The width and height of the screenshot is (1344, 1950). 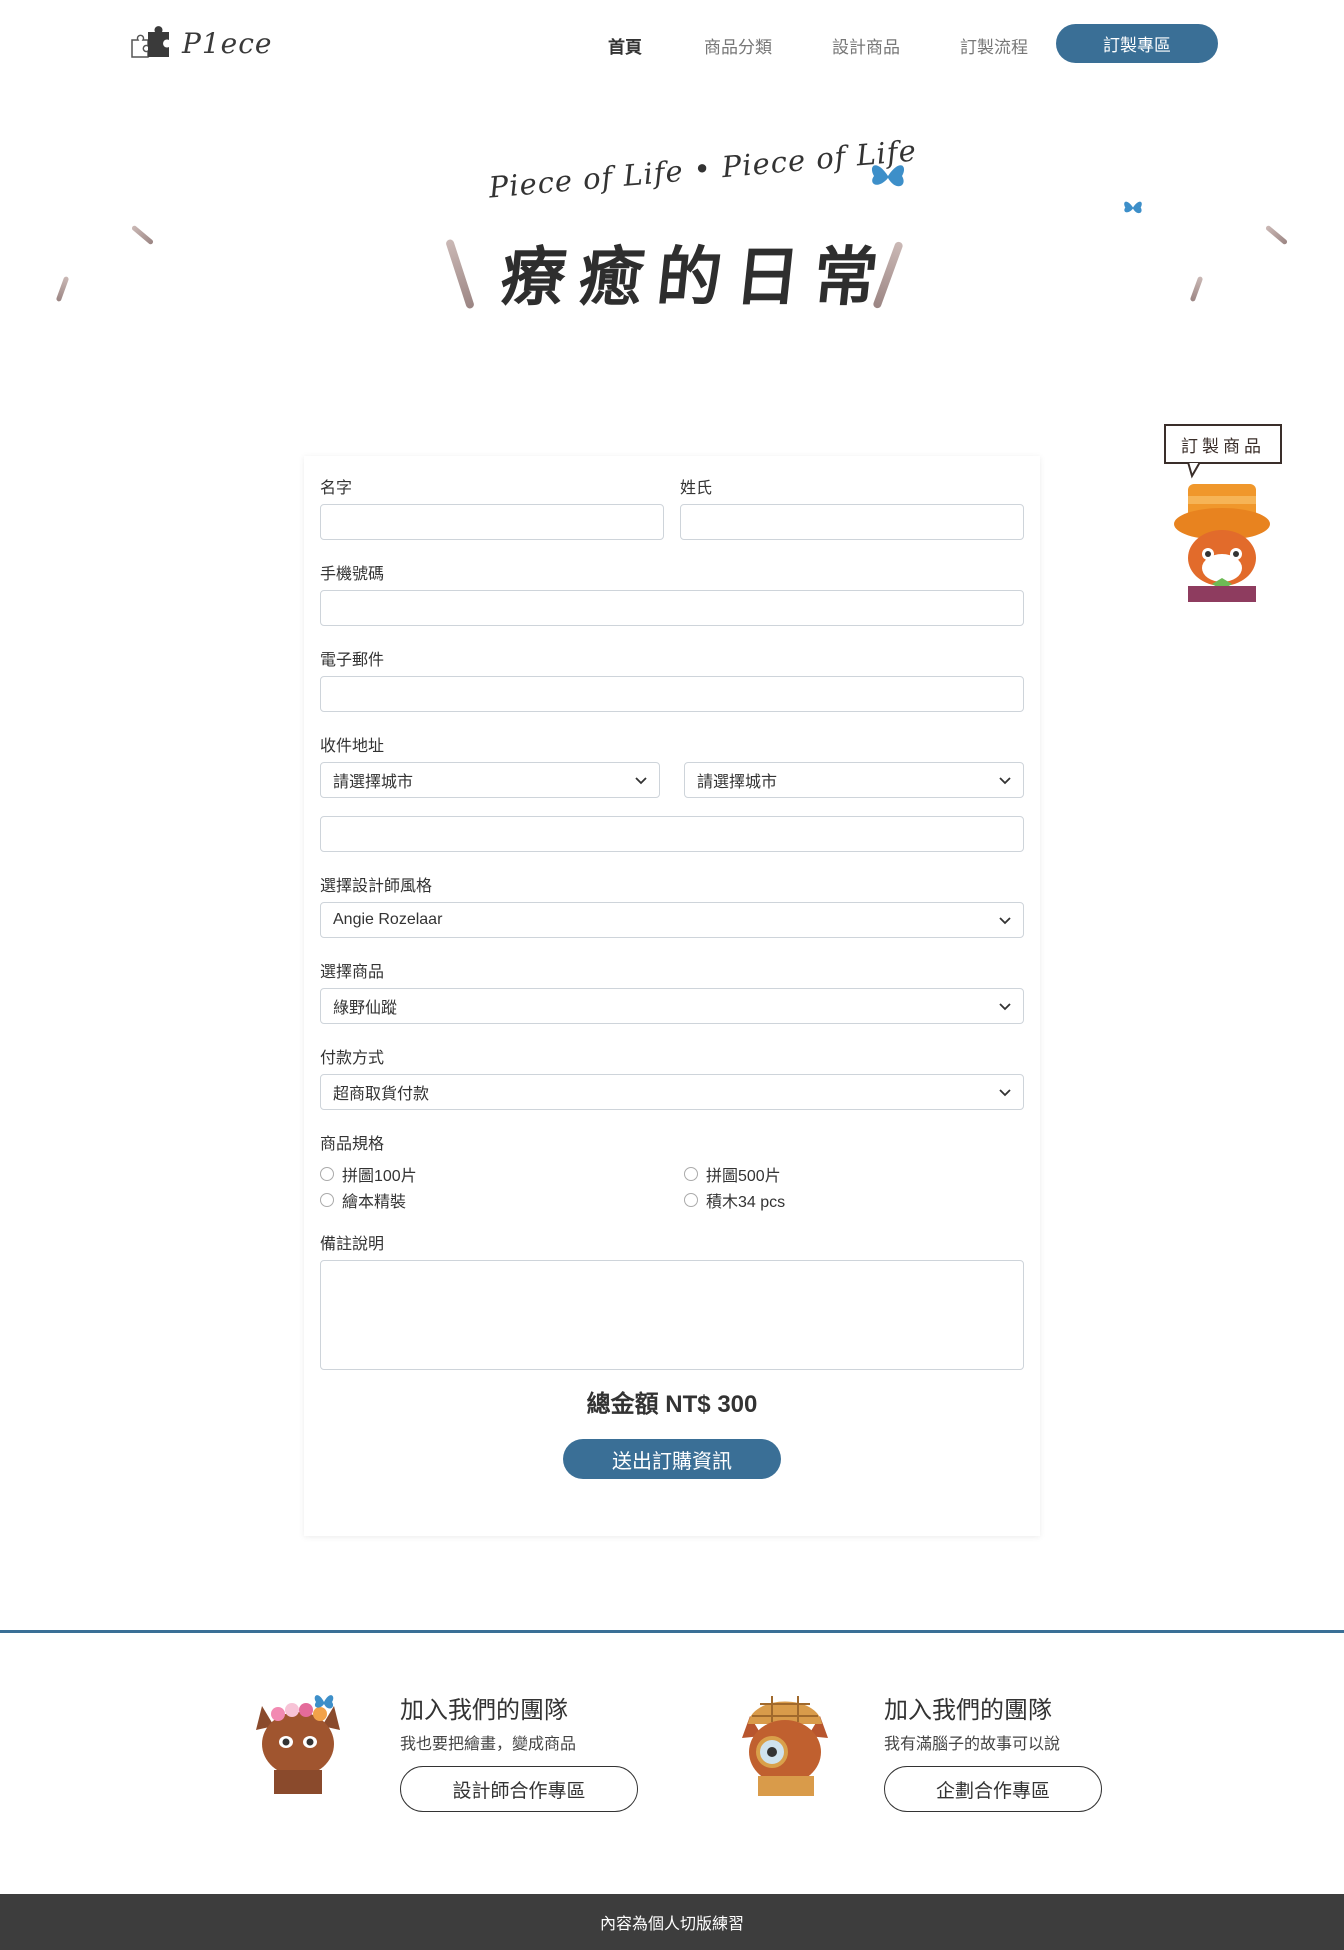 What do you see at coordinates (365, 1008) in the screenshot?
I see `product-select-value: 綠野仙蹤` at bounding box center [365, 1008].